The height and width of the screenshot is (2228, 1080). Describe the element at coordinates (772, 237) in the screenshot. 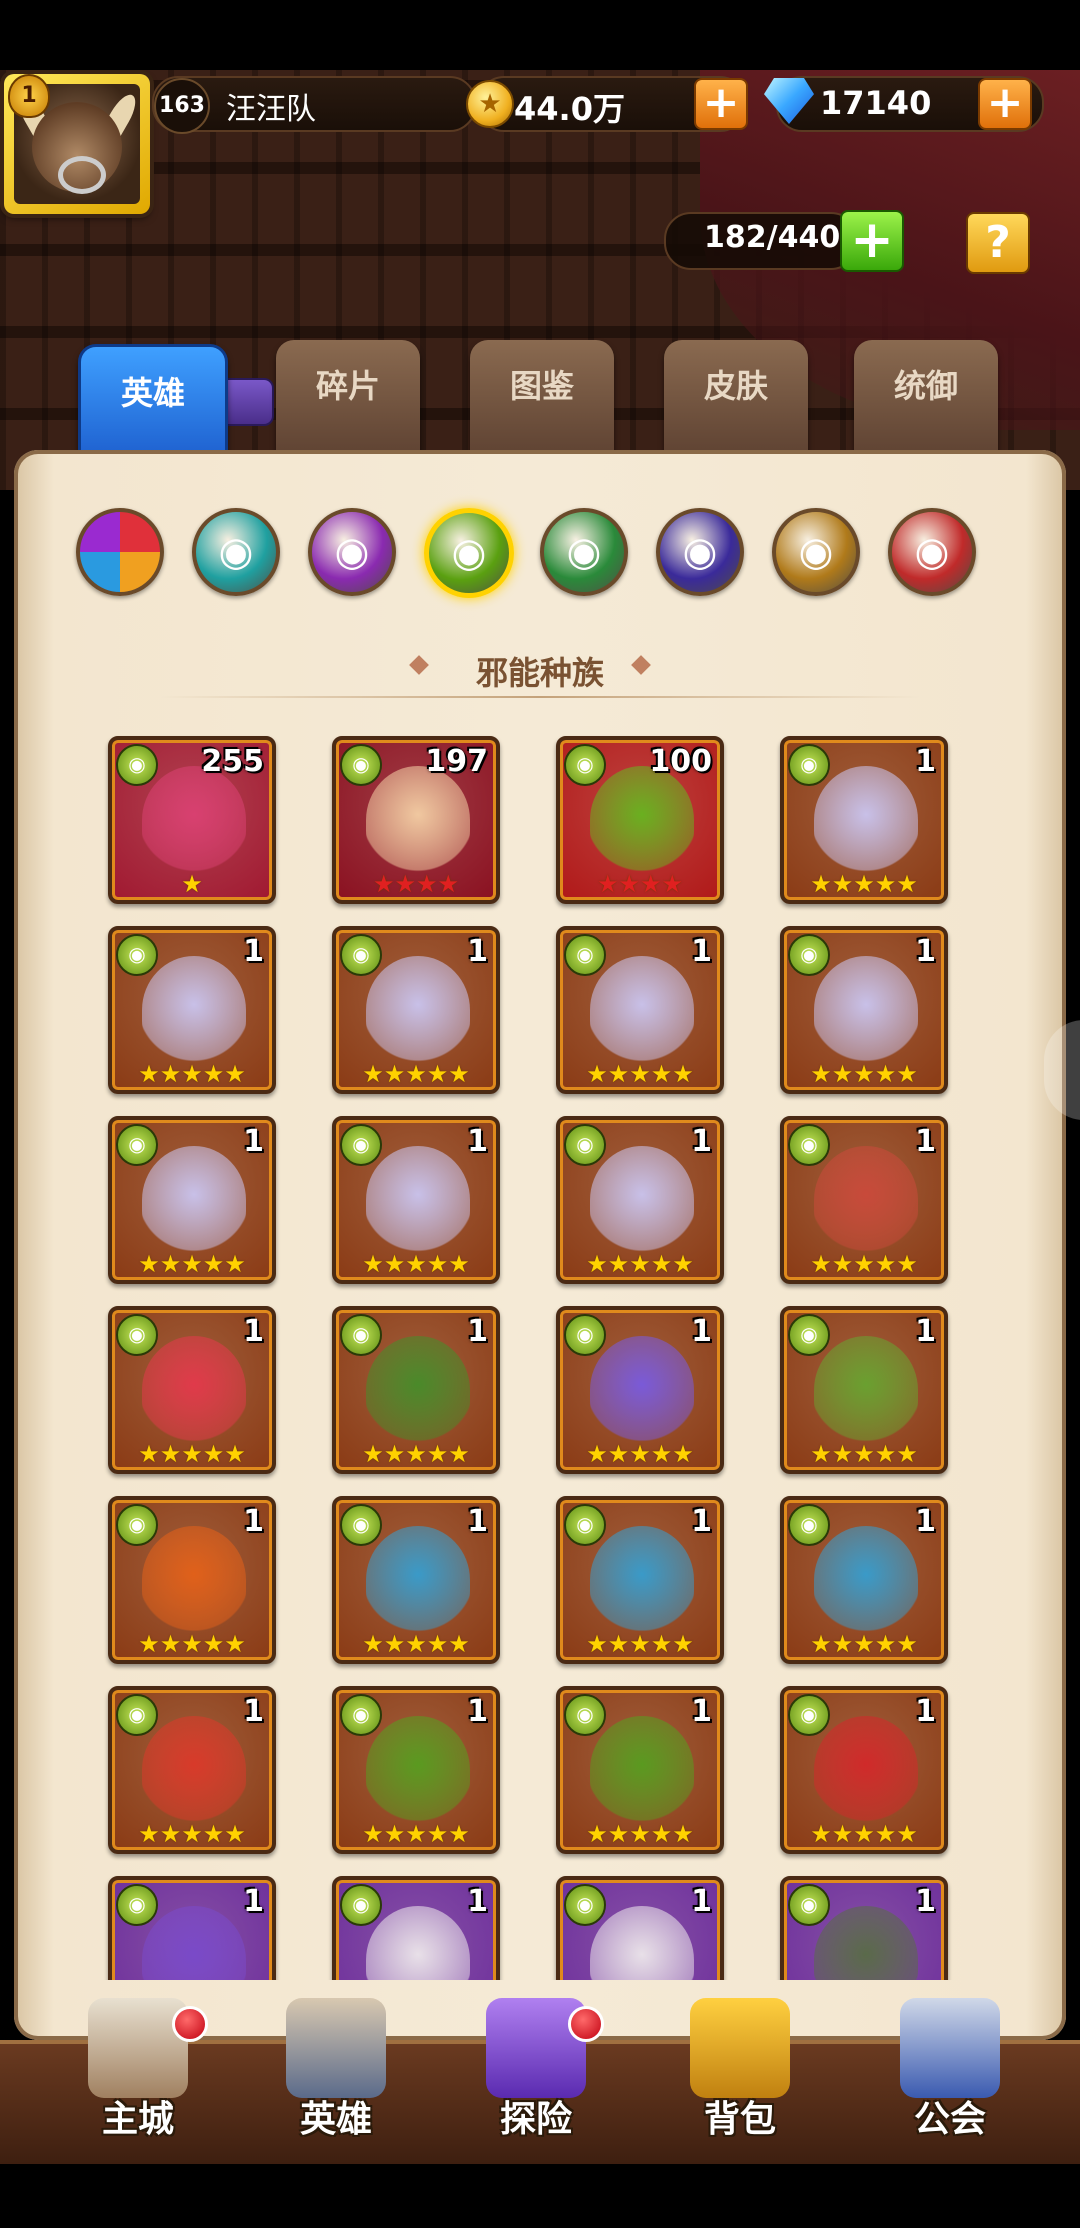

I see `hero-capacity: 182/440` at that location.